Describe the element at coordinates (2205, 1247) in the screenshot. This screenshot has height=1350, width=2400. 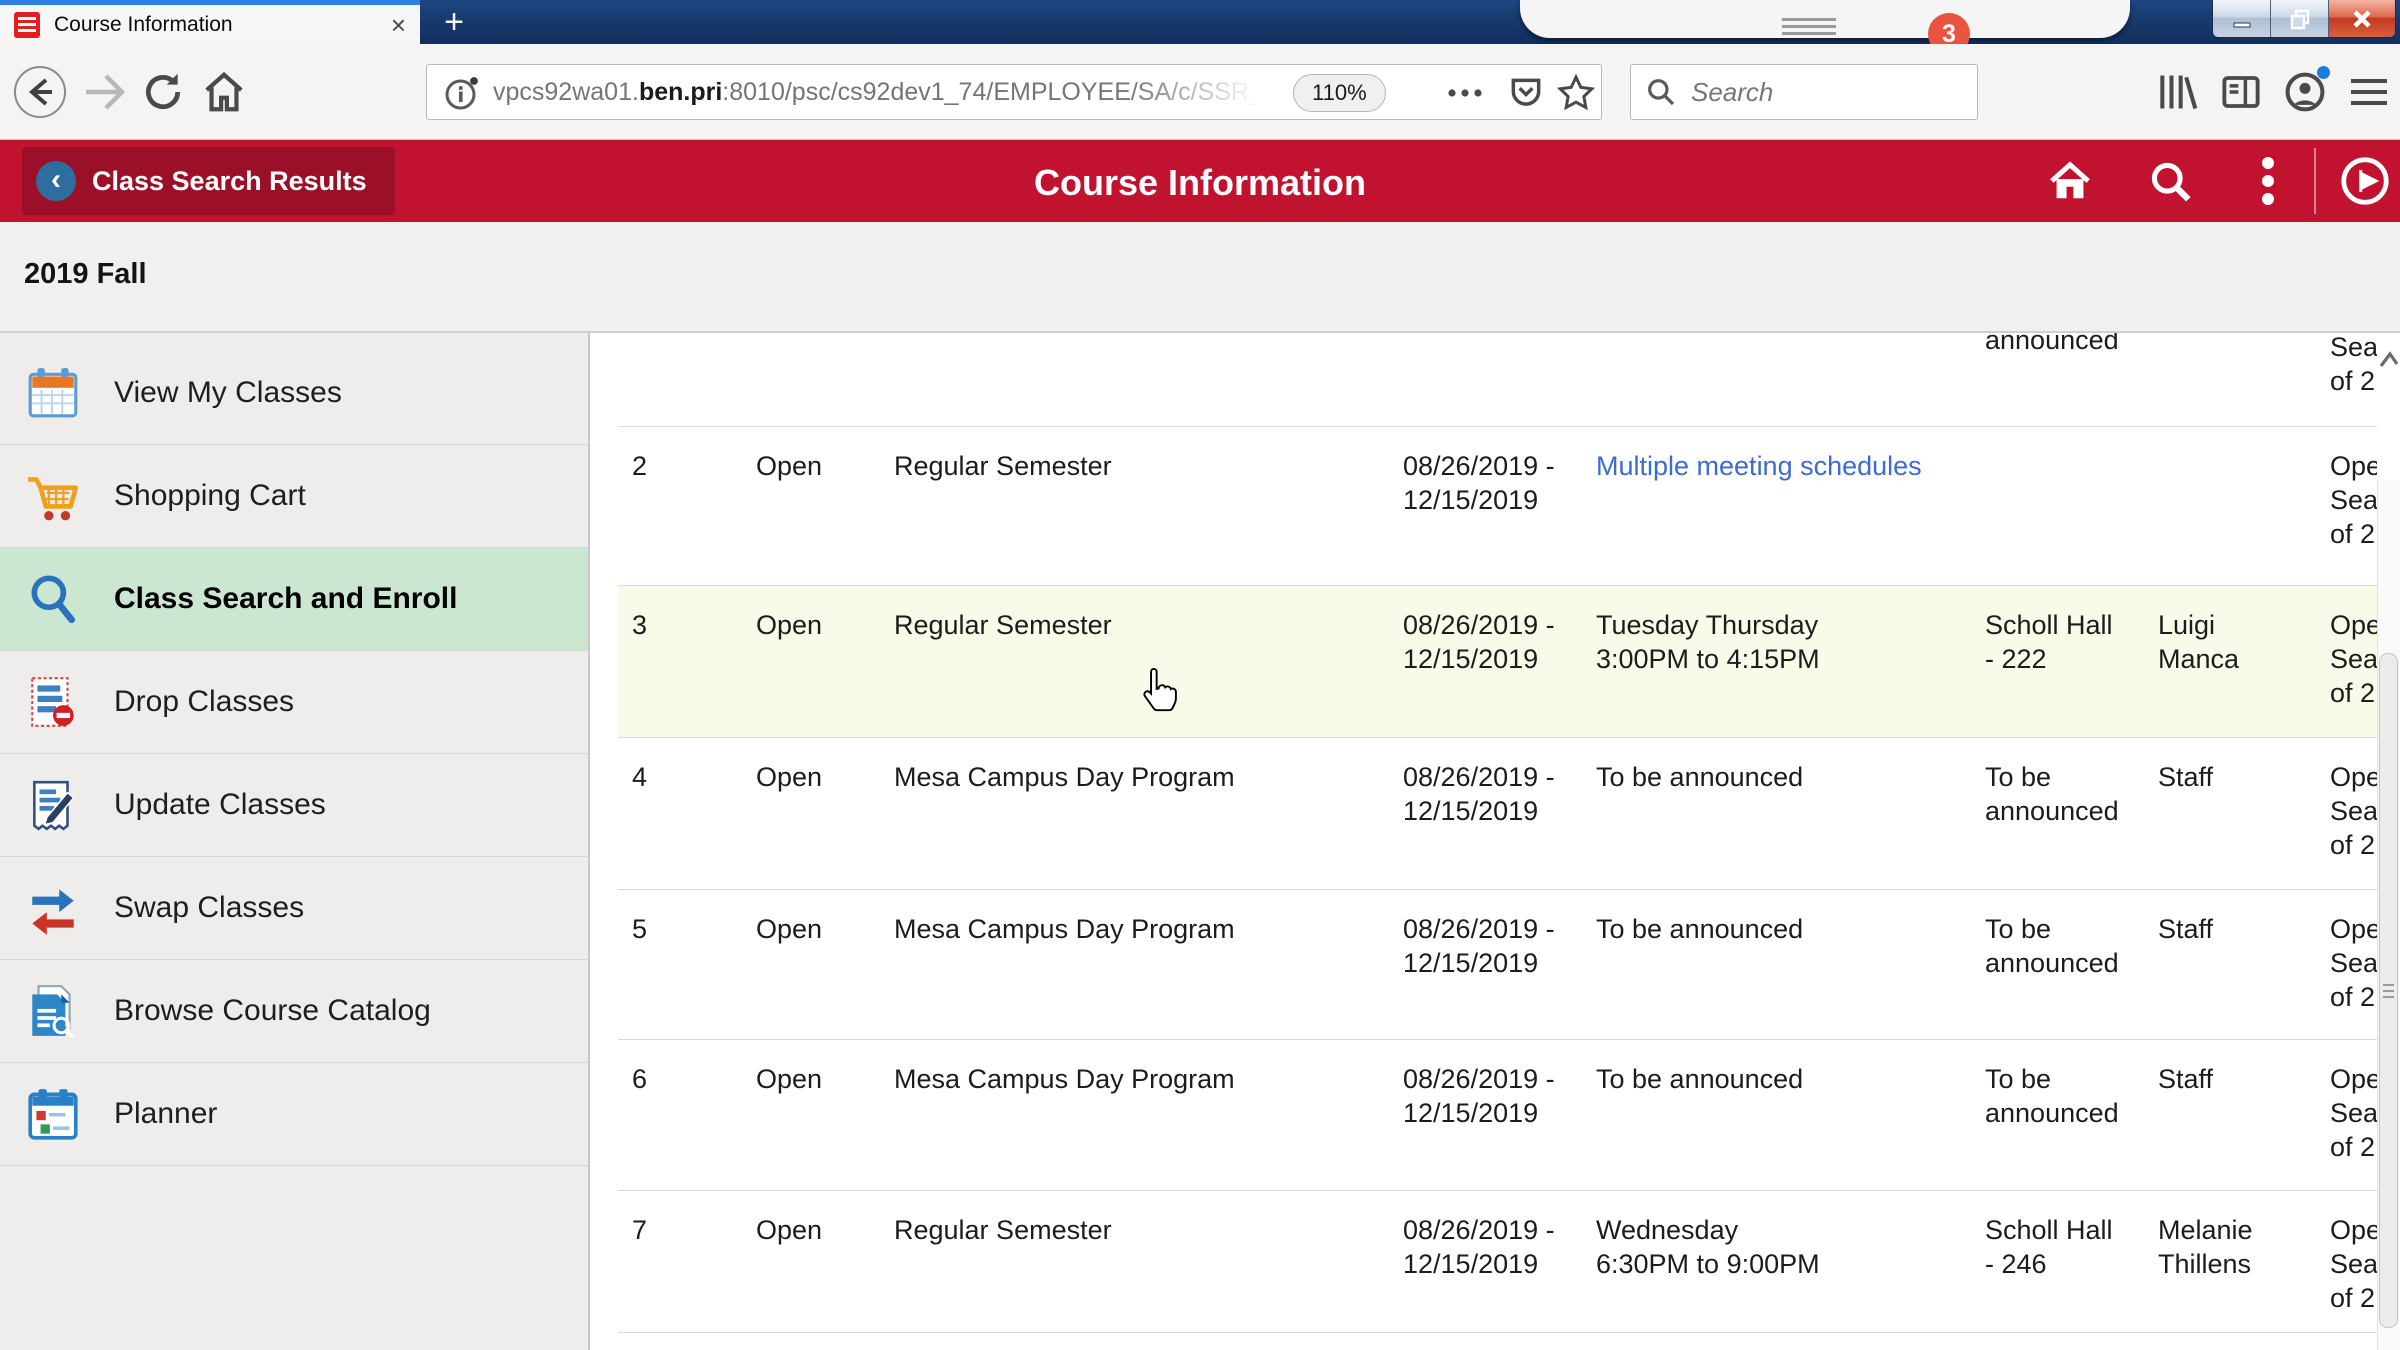
I see `cell-instructor: Melanie Thillens` at that location.